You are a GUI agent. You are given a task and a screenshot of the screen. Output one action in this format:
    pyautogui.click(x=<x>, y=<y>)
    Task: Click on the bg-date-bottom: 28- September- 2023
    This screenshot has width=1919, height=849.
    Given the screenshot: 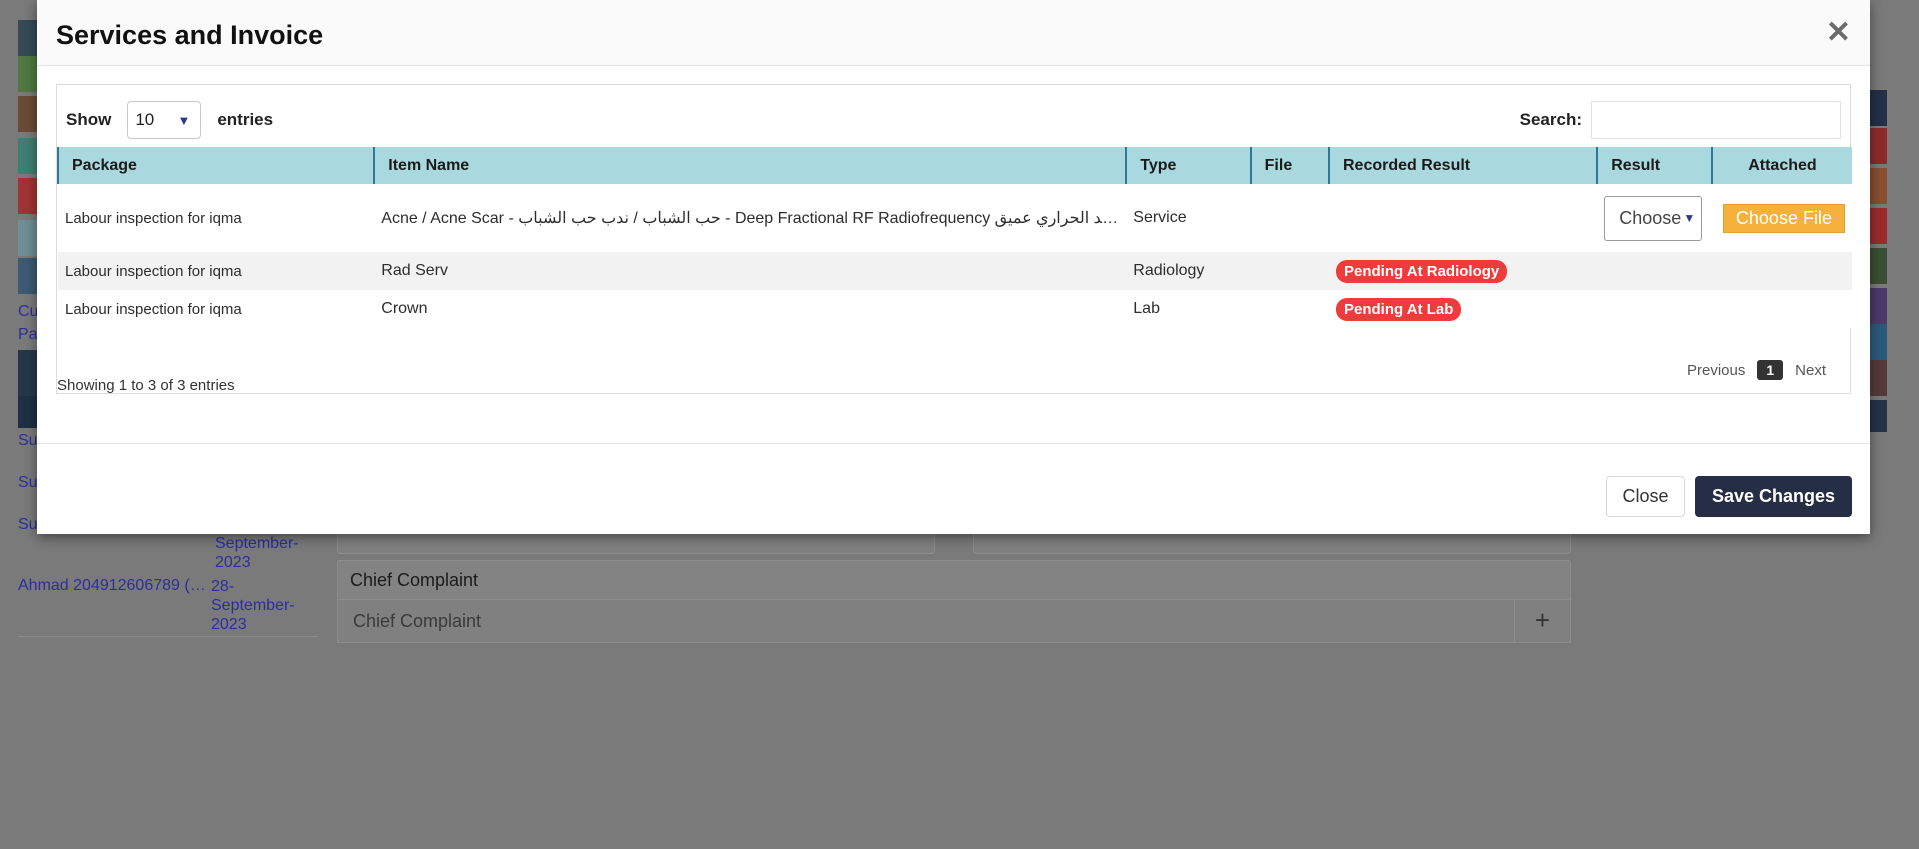 What is the action you would take?
    pyautogui.click(x=256, y=605)
    